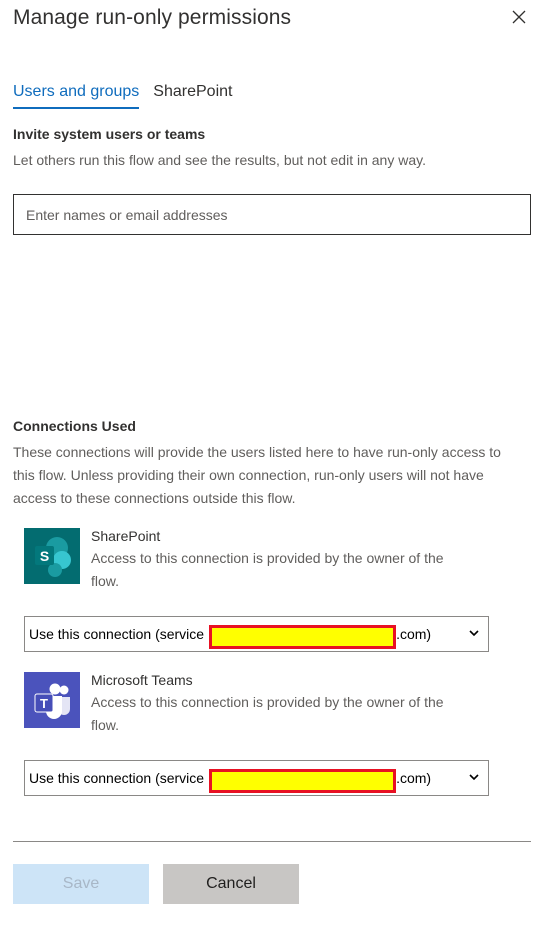 The image size is (541, 933). I want to click on panel-title: Manage run-only permissions, so click(152, 17).